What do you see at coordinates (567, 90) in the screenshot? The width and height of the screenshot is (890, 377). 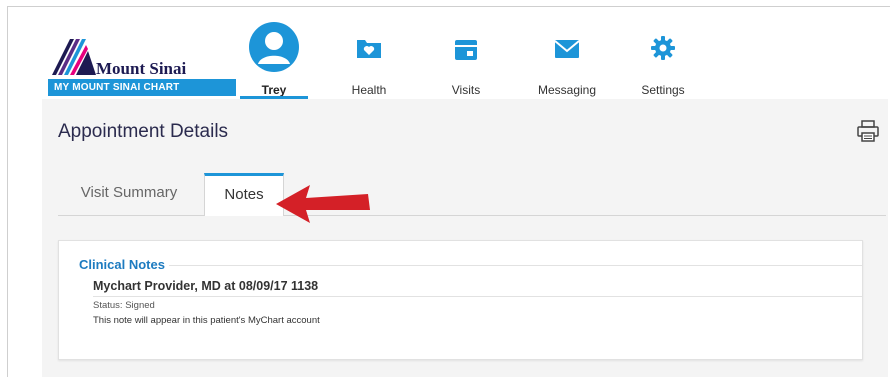 I see `nav-item-label: Messaging` at bounding box center [567, 90].